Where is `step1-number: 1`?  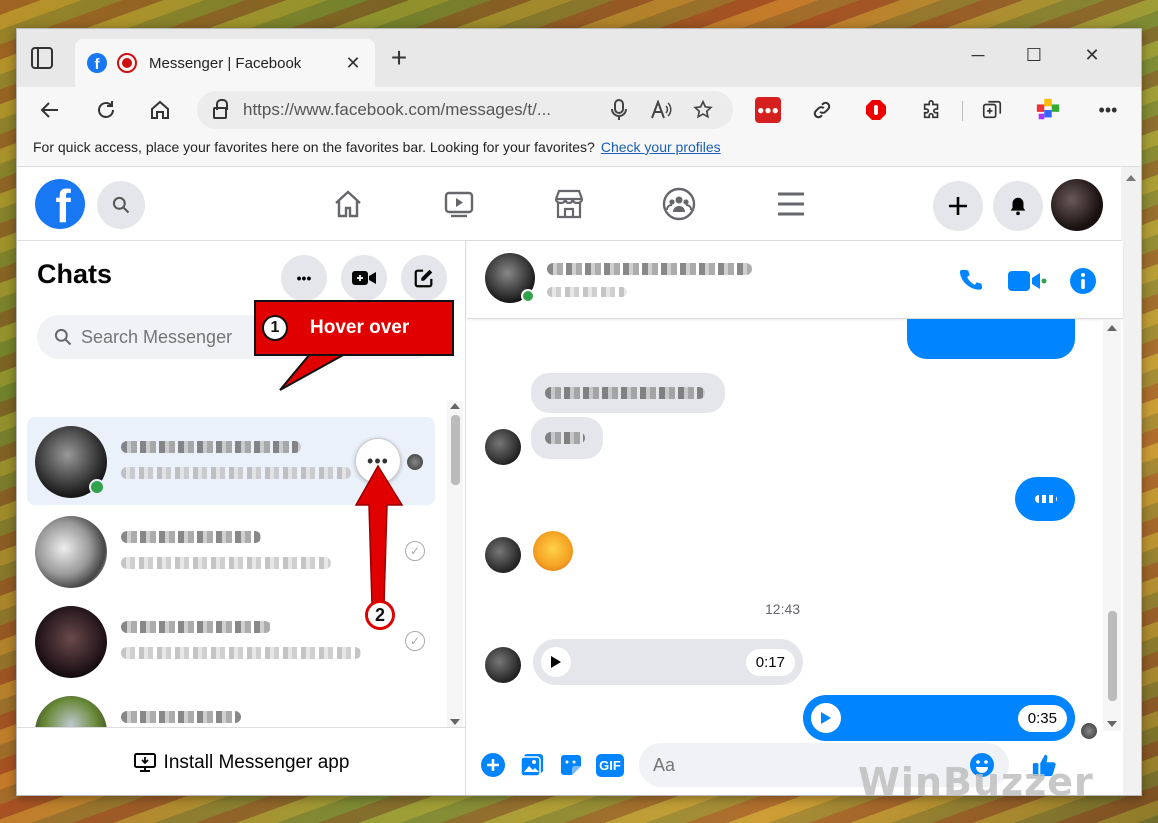 step1-number: 1 is located at coordinates (275, 328).